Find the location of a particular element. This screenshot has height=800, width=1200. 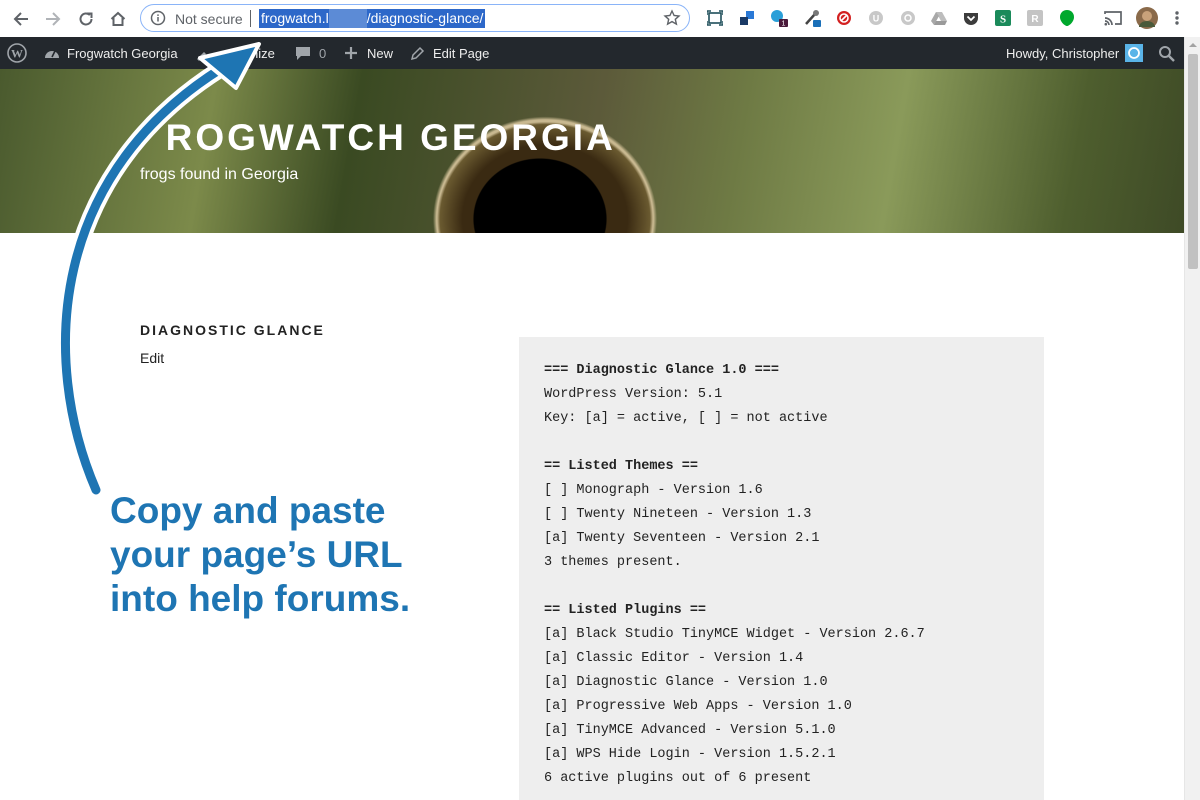

annotation-arrow is located at coordinates (158, 270).